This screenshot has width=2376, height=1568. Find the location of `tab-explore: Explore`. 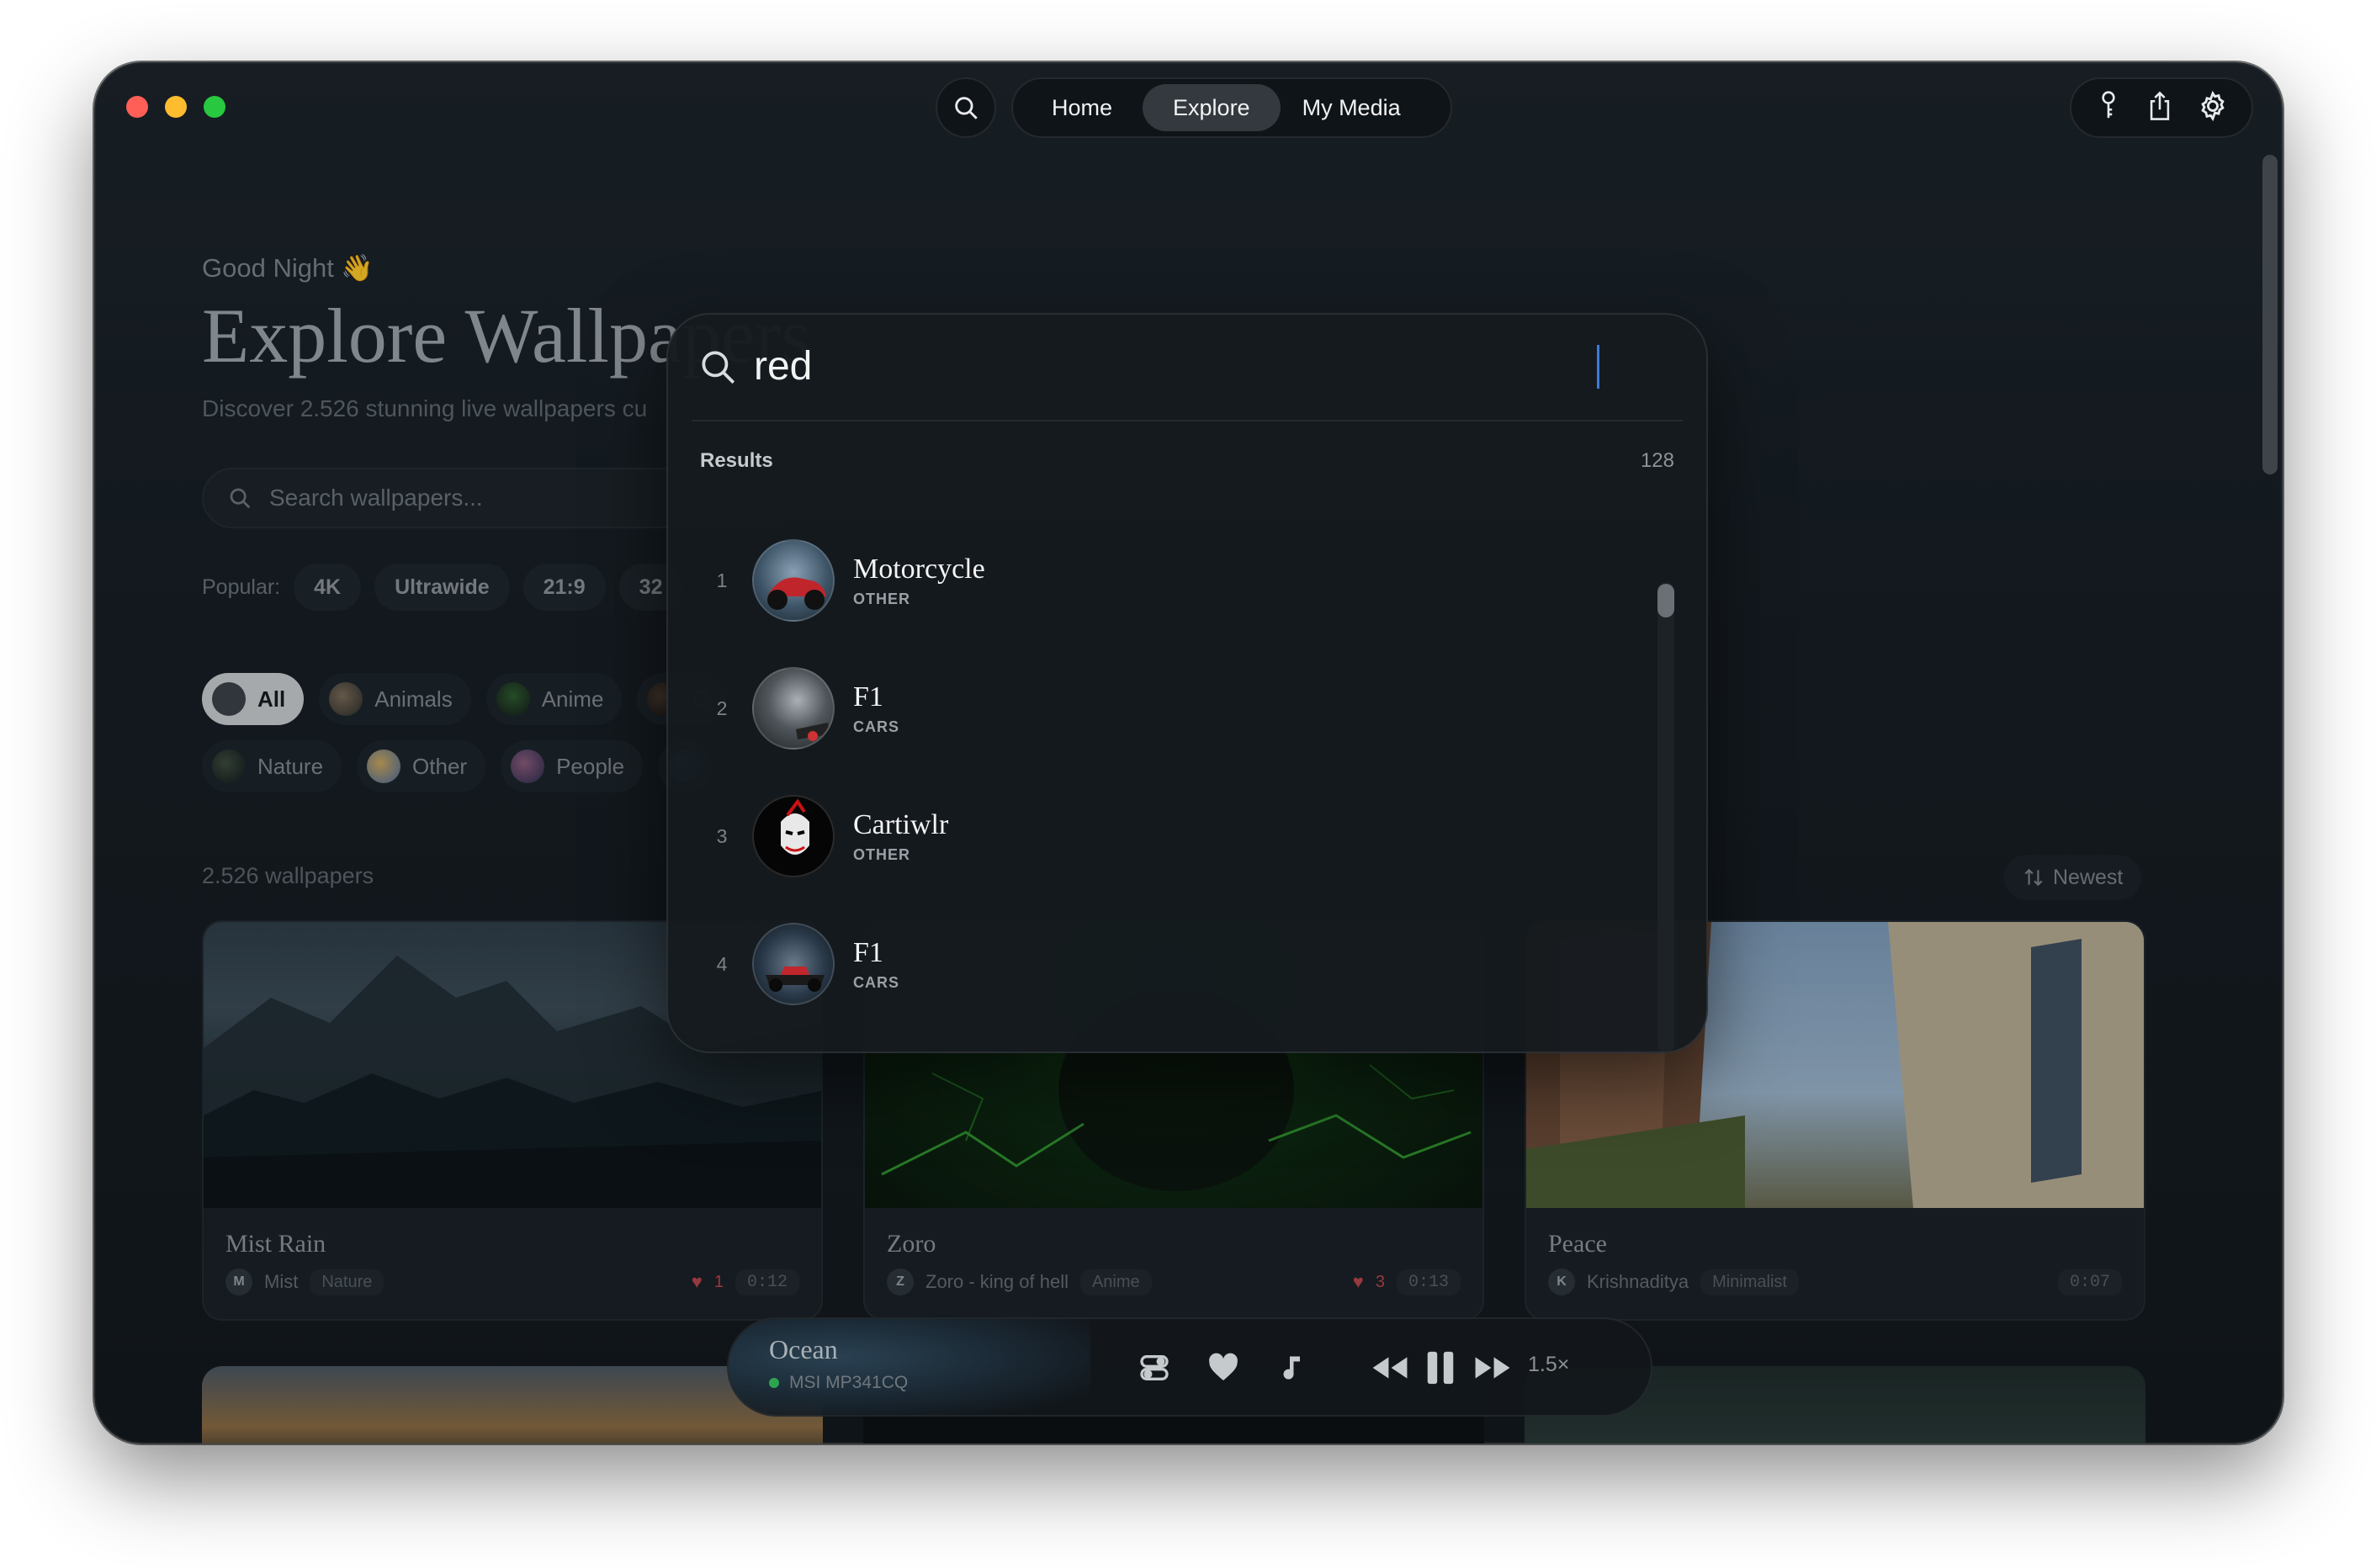

tab-explore: Explore is located at coordinates (1212, 107).